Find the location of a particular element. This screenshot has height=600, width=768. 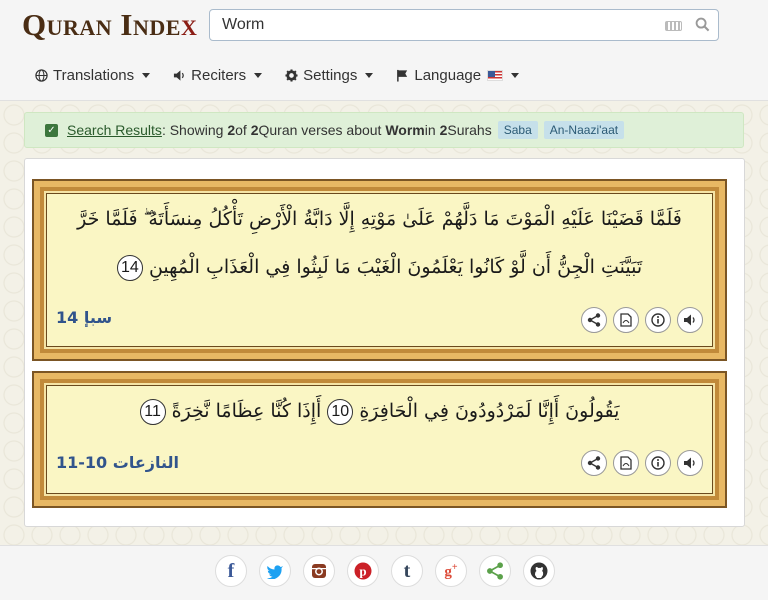

translations-label: Translations is located at coordinates (94, 75).